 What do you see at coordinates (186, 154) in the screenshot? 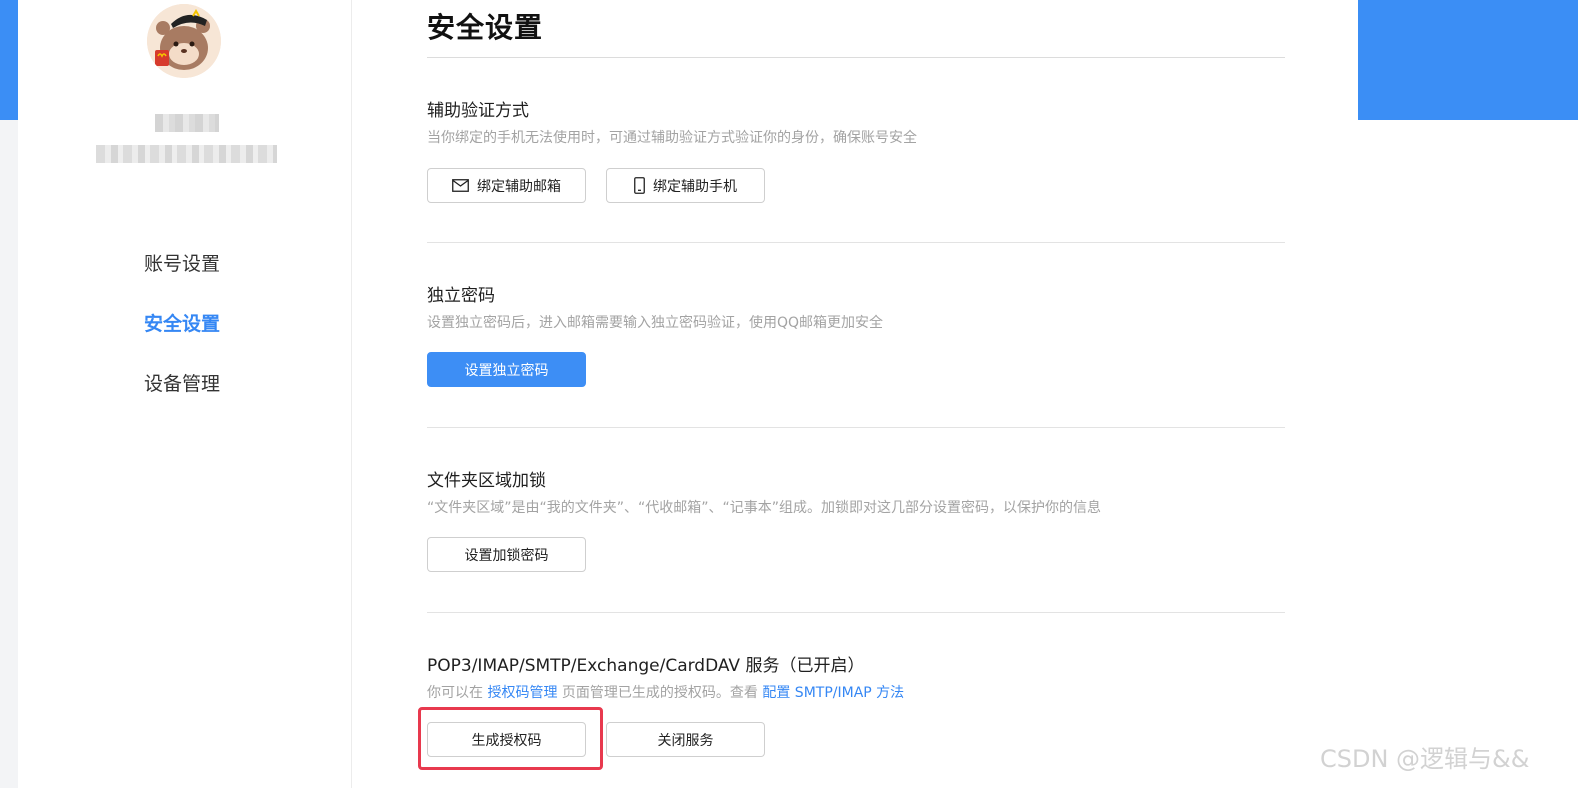
I see `user-email-blurred` at bounding box center [186, 154].